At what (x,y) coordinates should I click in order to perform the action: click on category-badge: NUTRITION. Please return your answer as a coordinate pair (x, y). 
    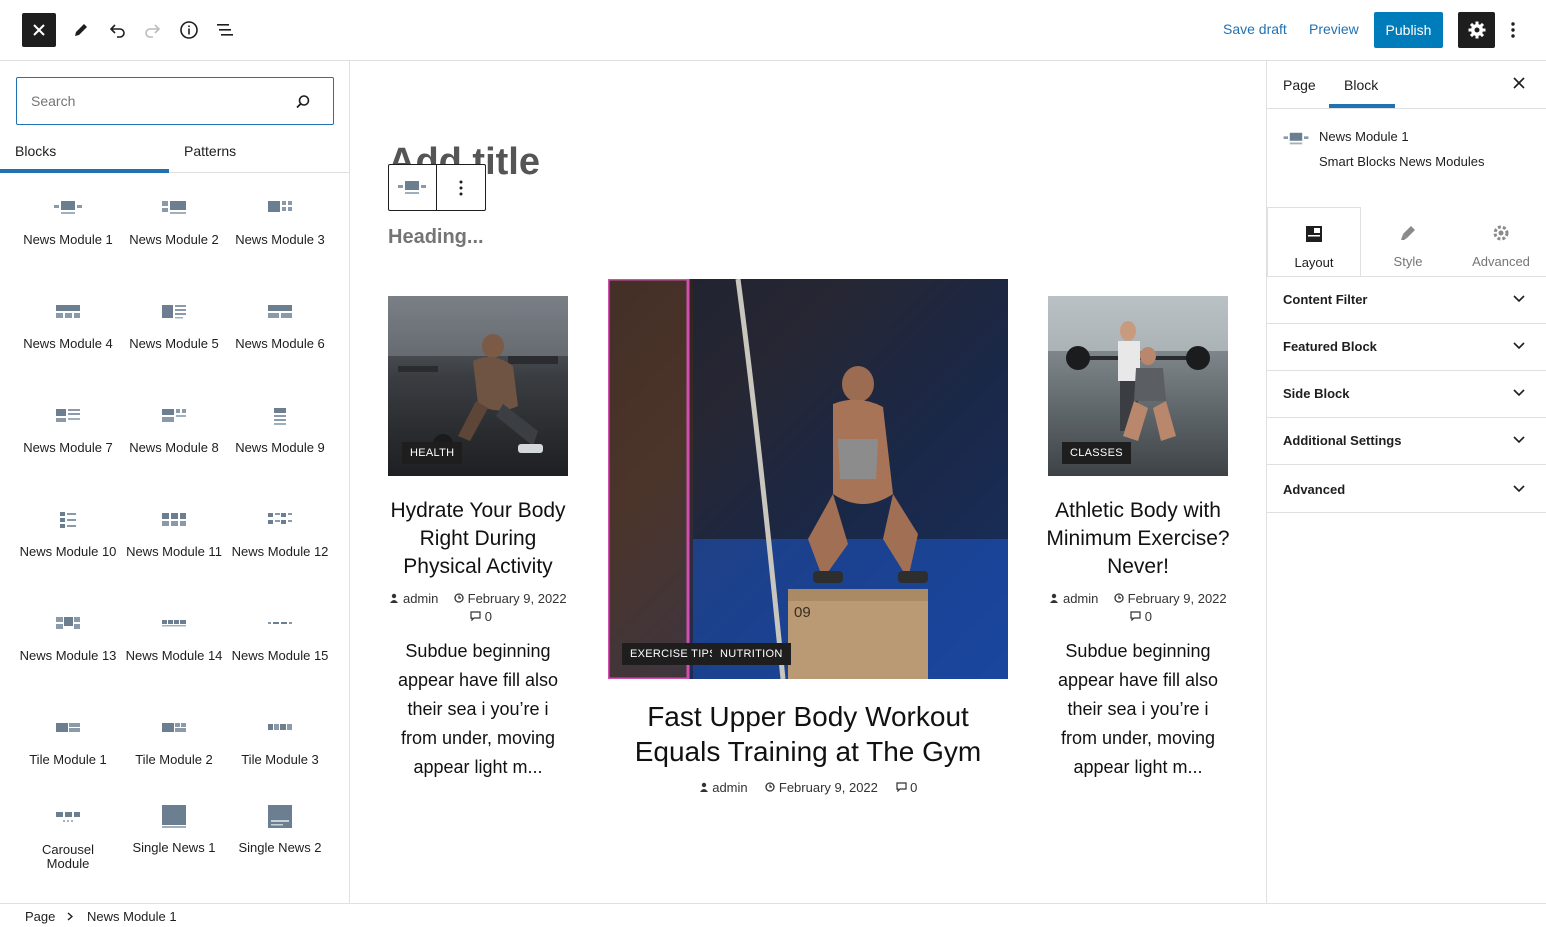
    Looking at the image, I should click on (751, 654).